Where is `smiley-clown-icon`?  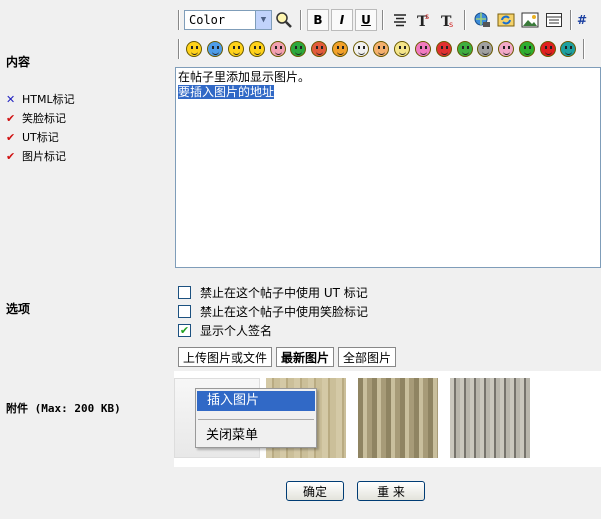 smiley-clown-icon is located at coordinates (360, 49).